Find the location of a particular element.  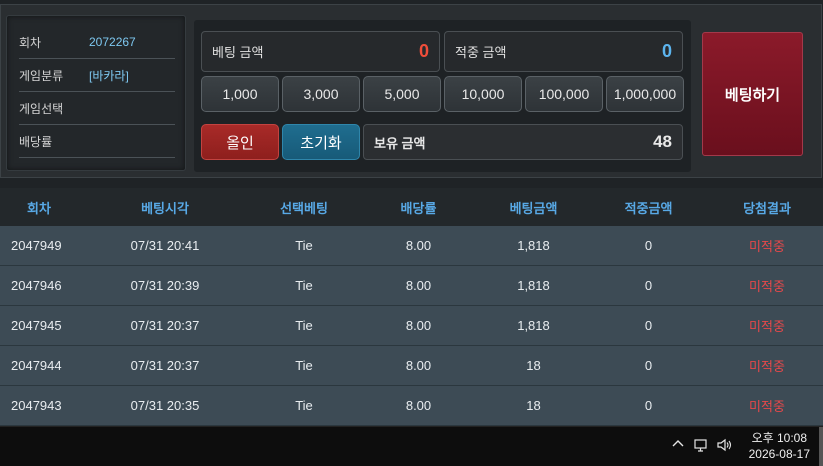

category-value: [바카라] is located at coordinates (109, 75).